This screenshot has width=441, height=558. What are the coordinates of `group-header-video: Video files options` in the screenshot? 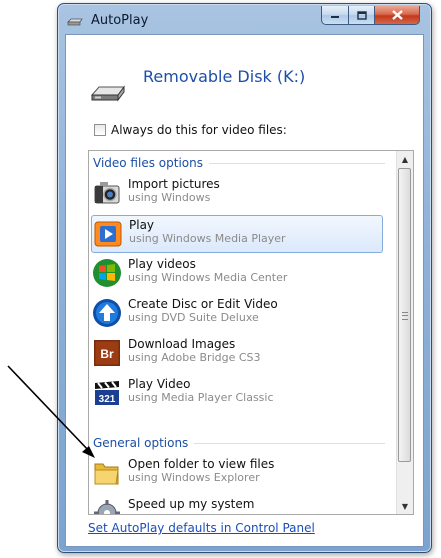 It's located at (239, 163).